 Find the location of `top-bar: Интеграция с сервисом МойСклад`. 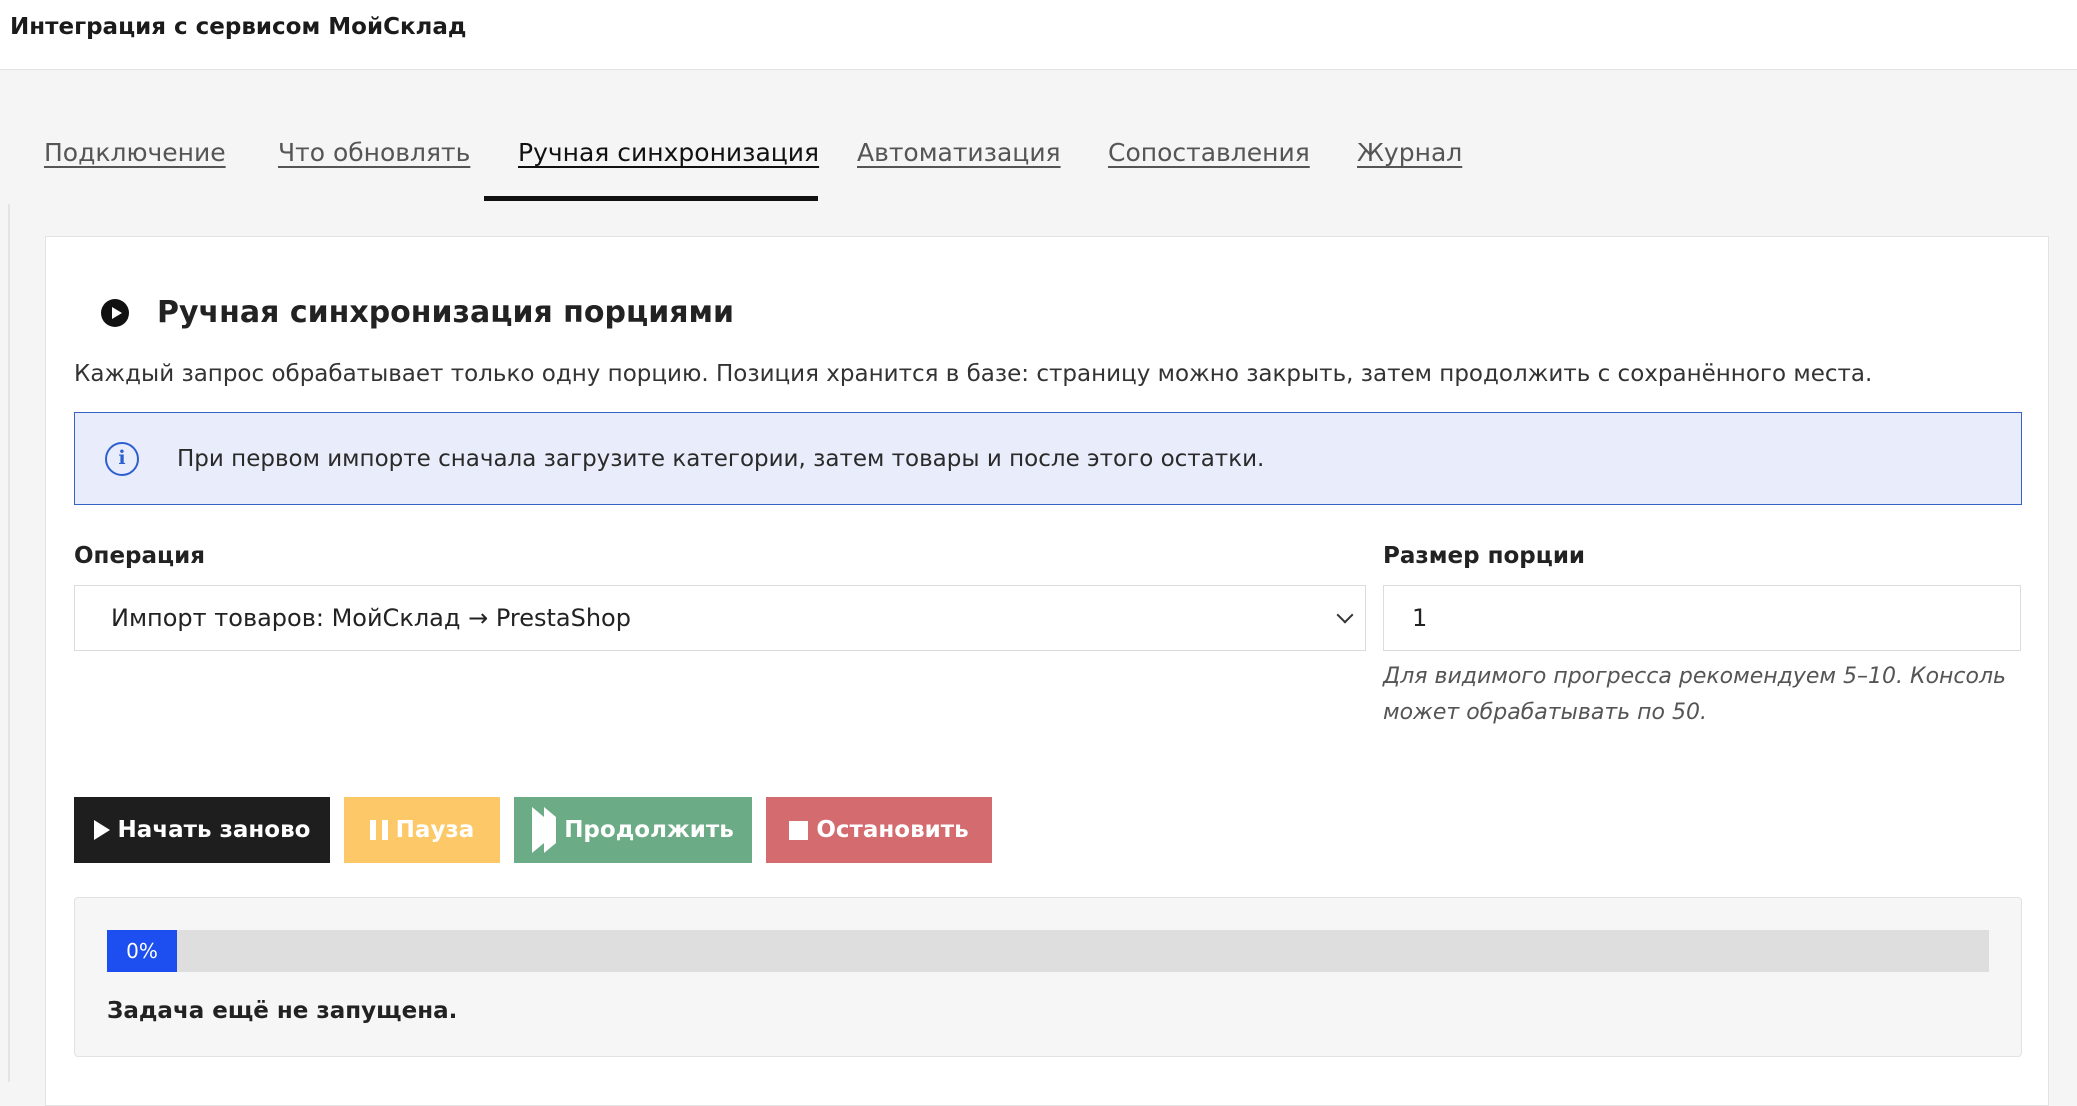

top-bar: Интеграция с сервисом МойСклад is located at coordinates (1038, 35).